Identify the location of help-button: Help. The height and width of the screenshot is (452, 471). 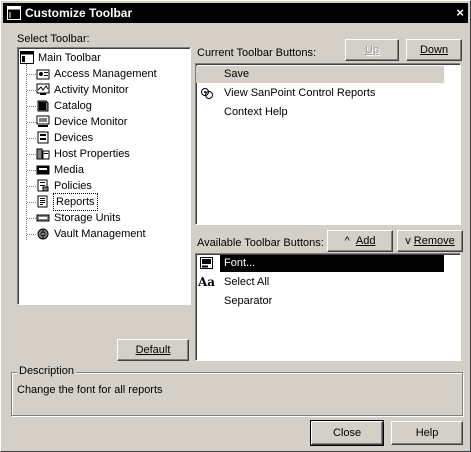
(427, 433).